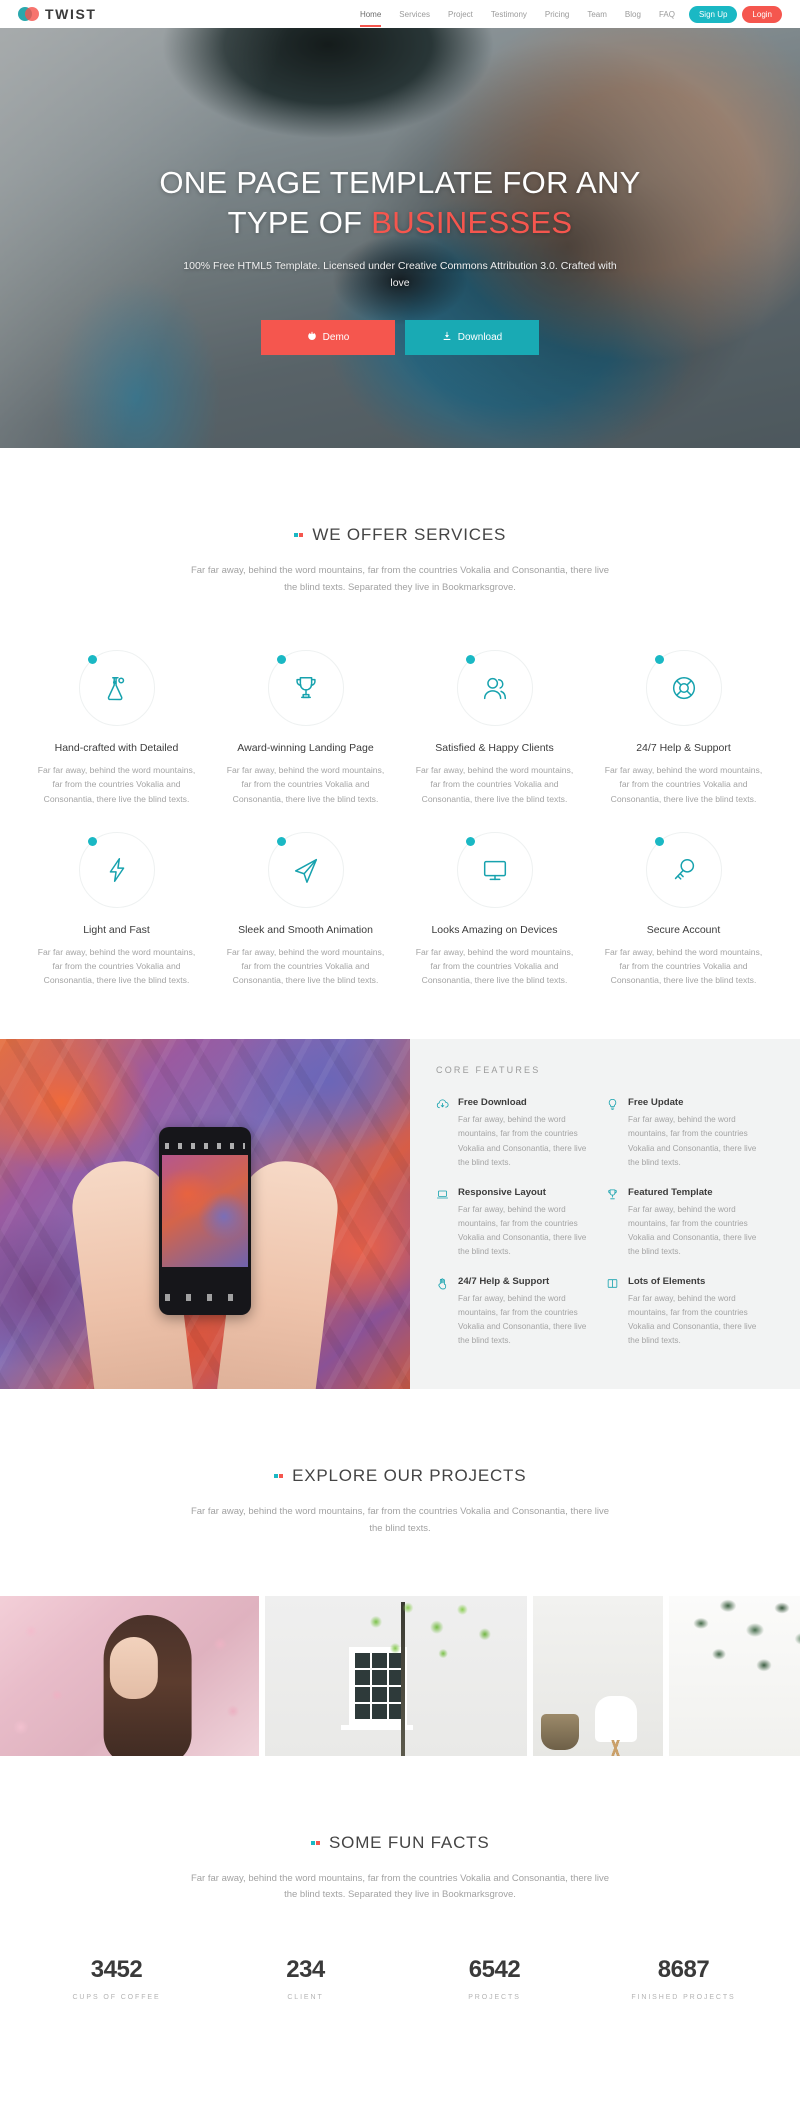 This screenshot has height=2112, width=800. I want to click on core-feature-title: Free Download, so click(492, 1103).